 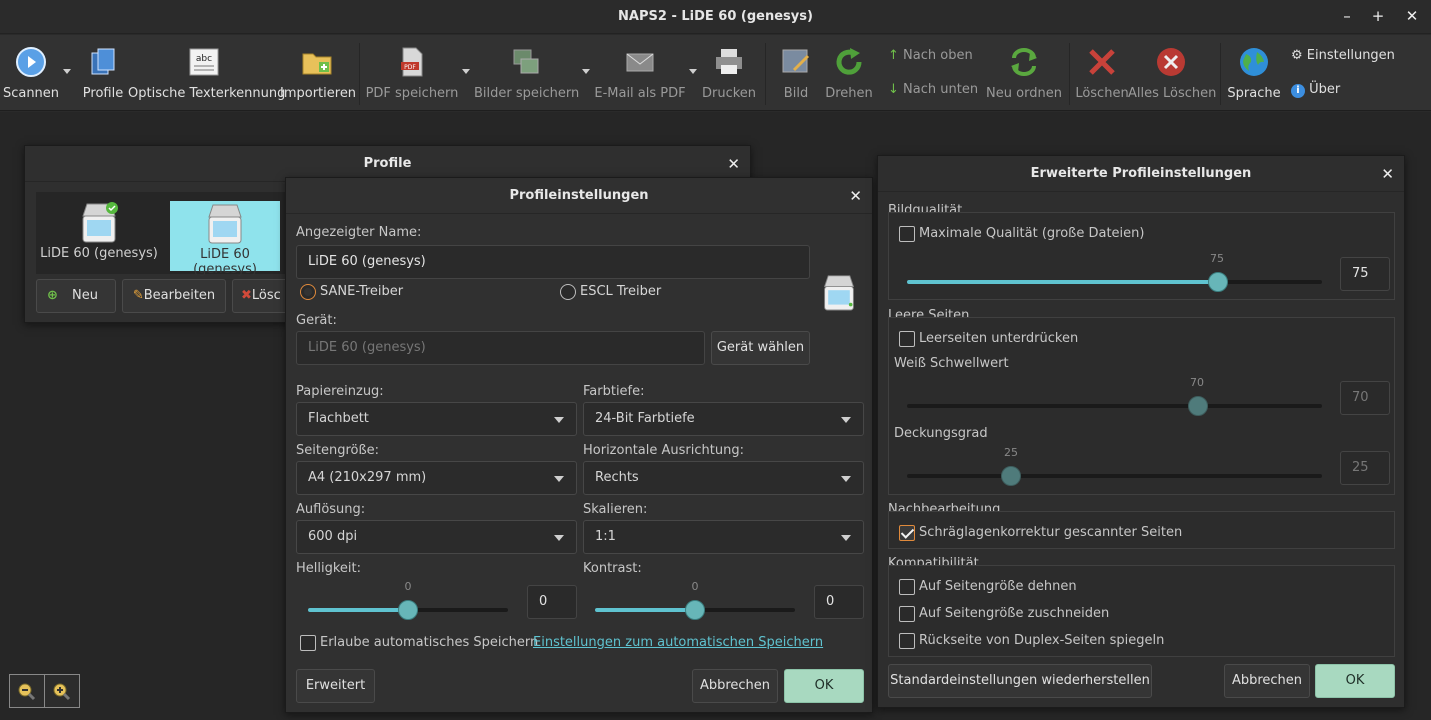 What do you see at coordinates (436, 419) in the screenshot?
I see `paper-source-select: Flachbett` at bounding box center [436, 419].